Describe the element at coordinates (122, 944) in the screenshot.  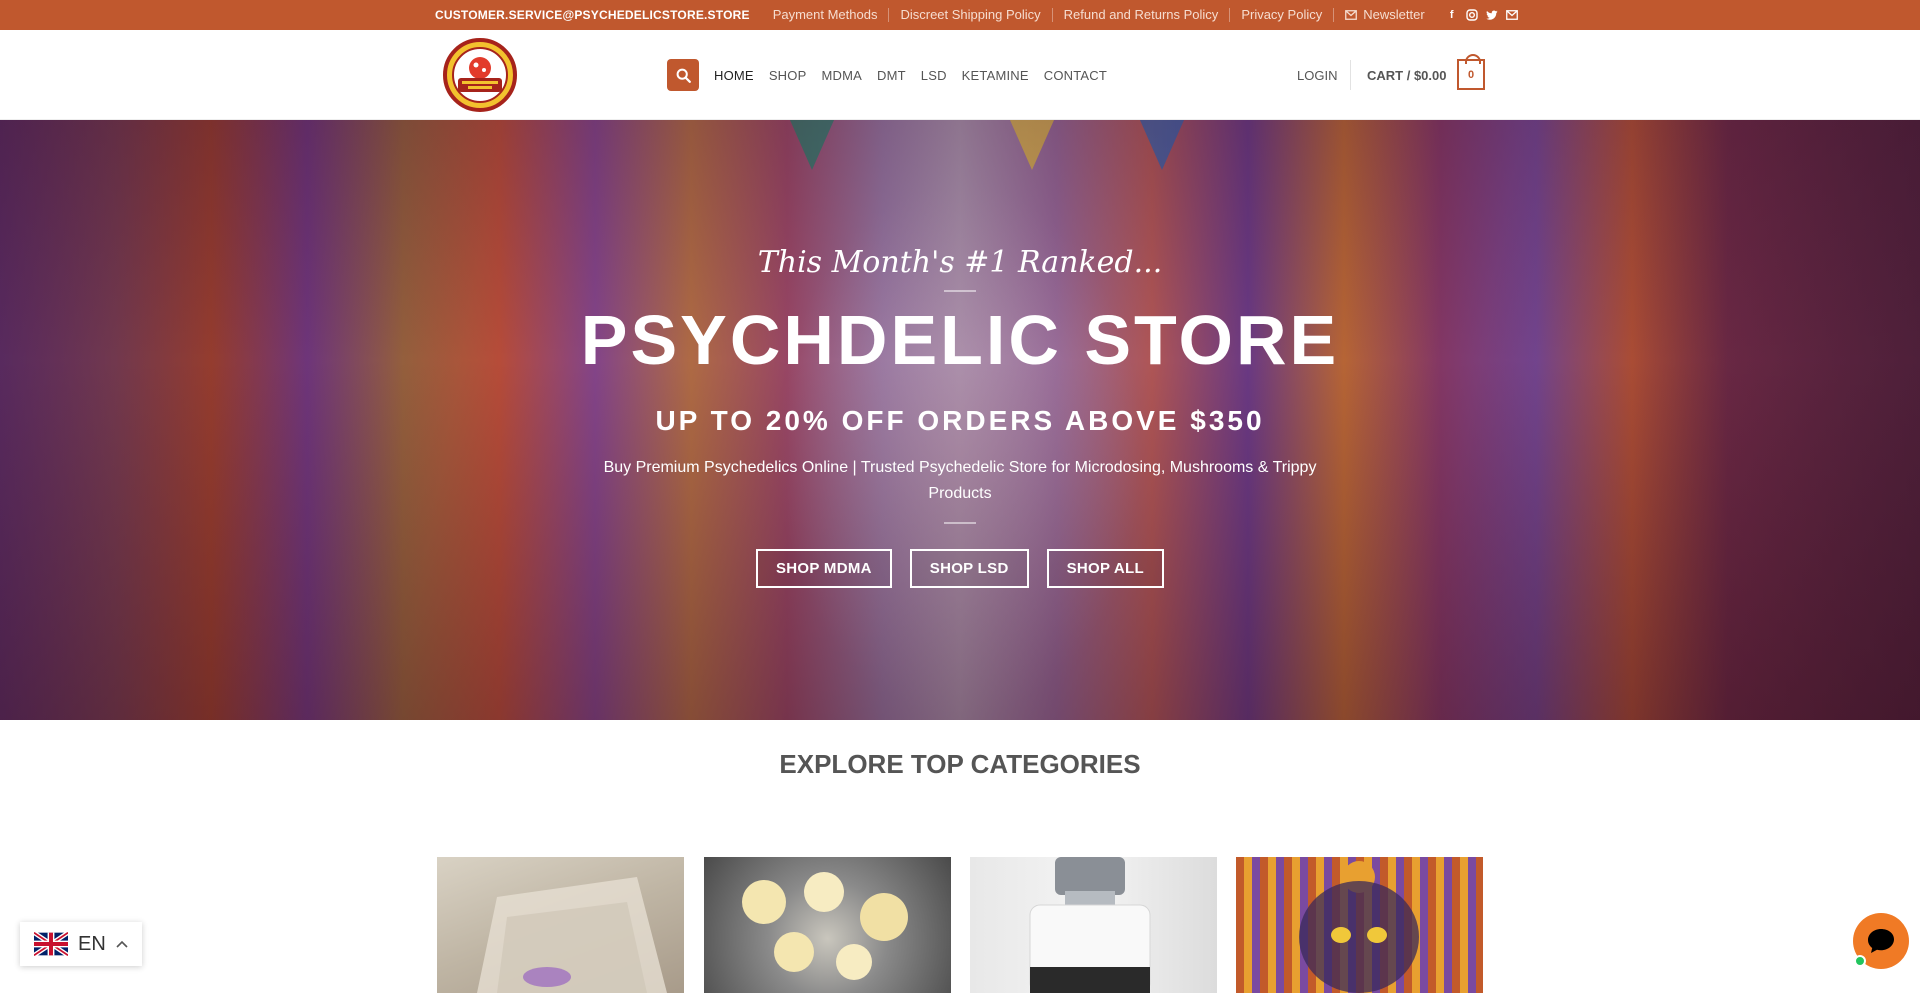
I see `chevron-up-icon` at that location.